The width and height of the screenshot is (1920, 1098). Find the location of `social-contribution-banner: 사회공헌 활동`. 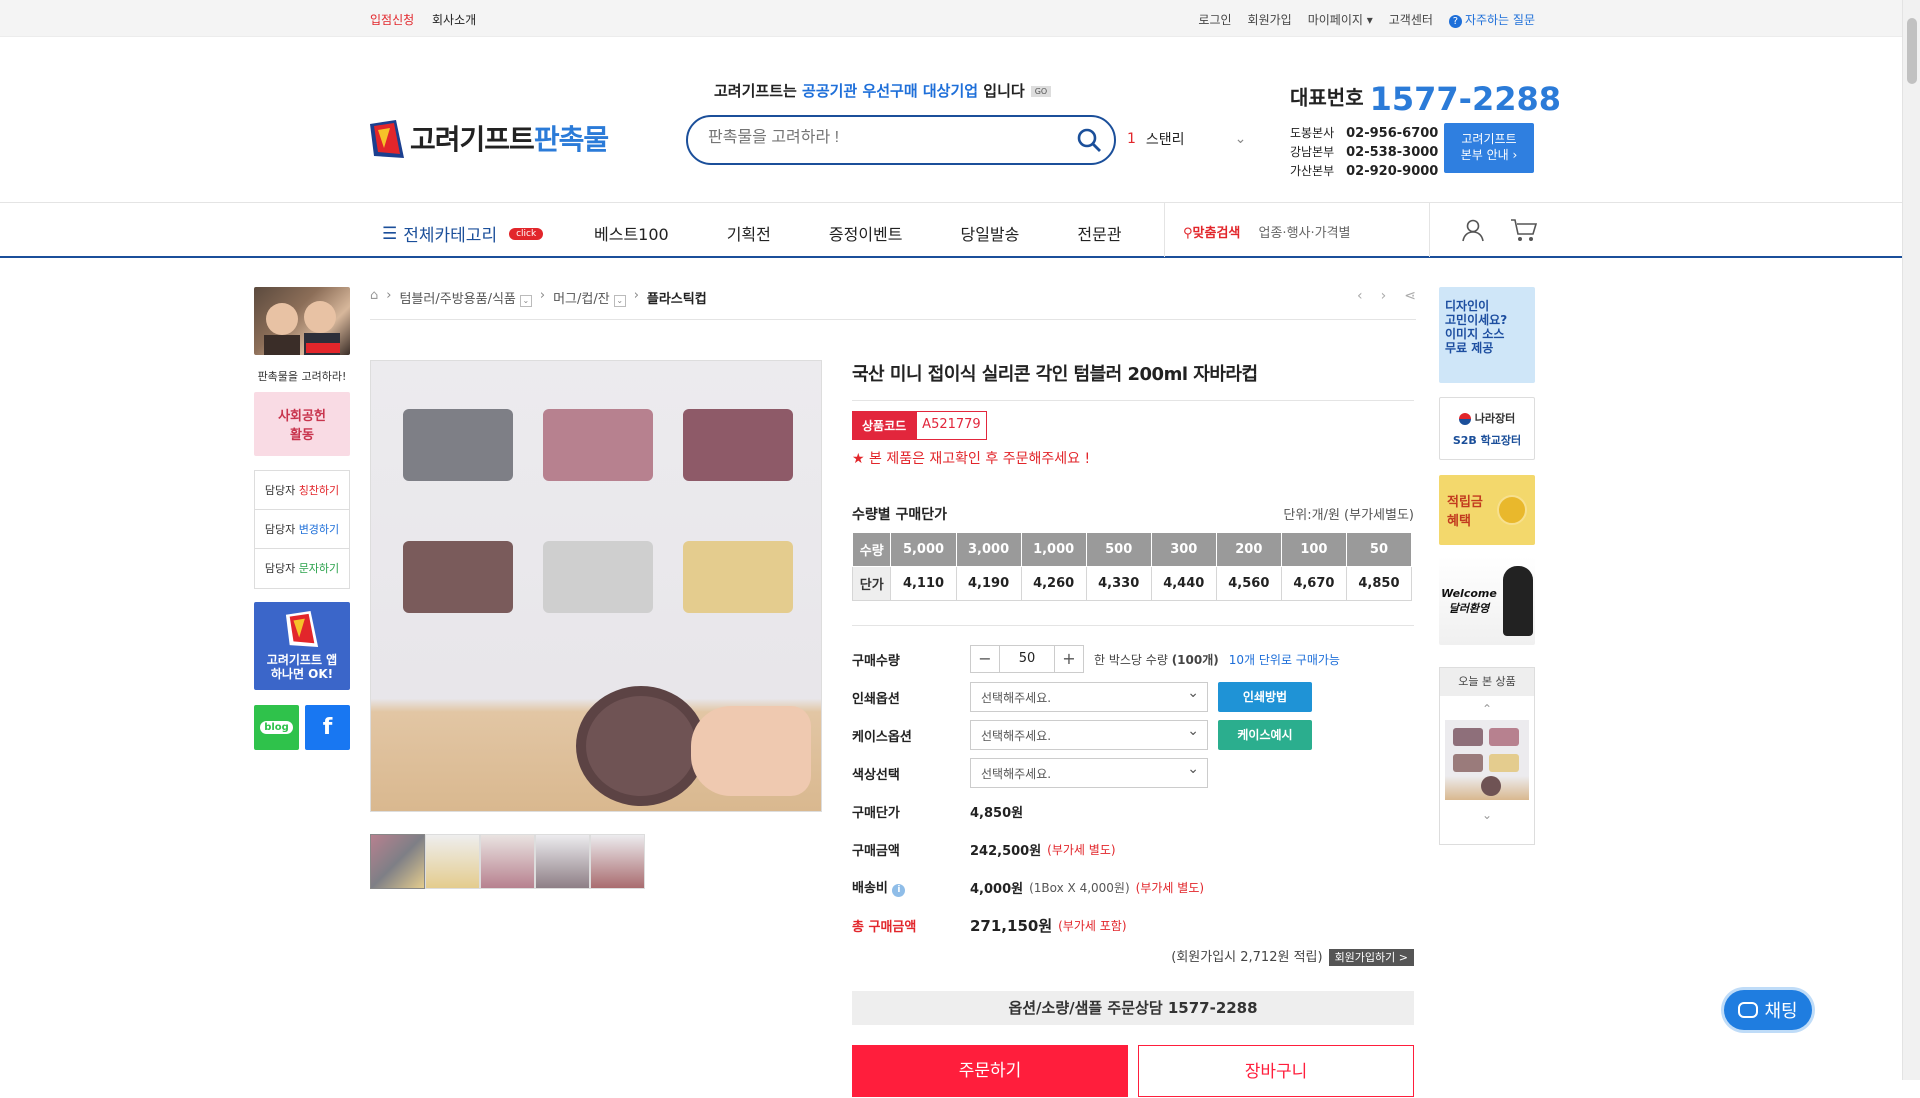

social-contribution-banner: 사회공헌 활동 is located at coordinates (302, 424).